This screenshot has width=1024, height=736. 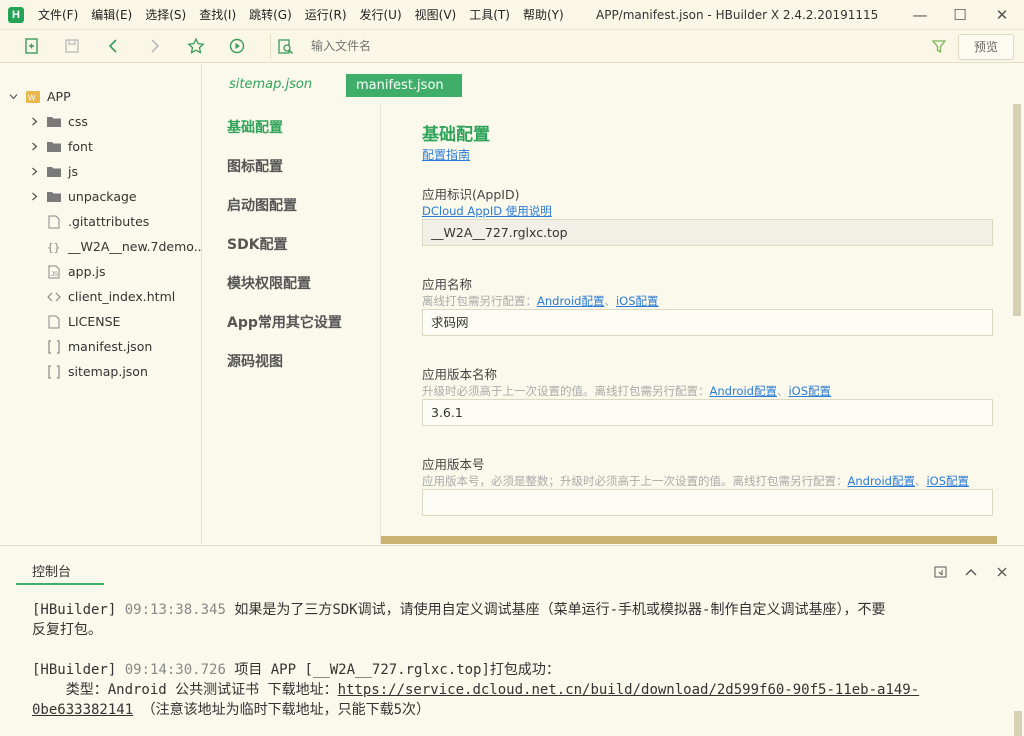 I want to click on tree-item-manifest: manifest.json, so click(x=100, y=346).